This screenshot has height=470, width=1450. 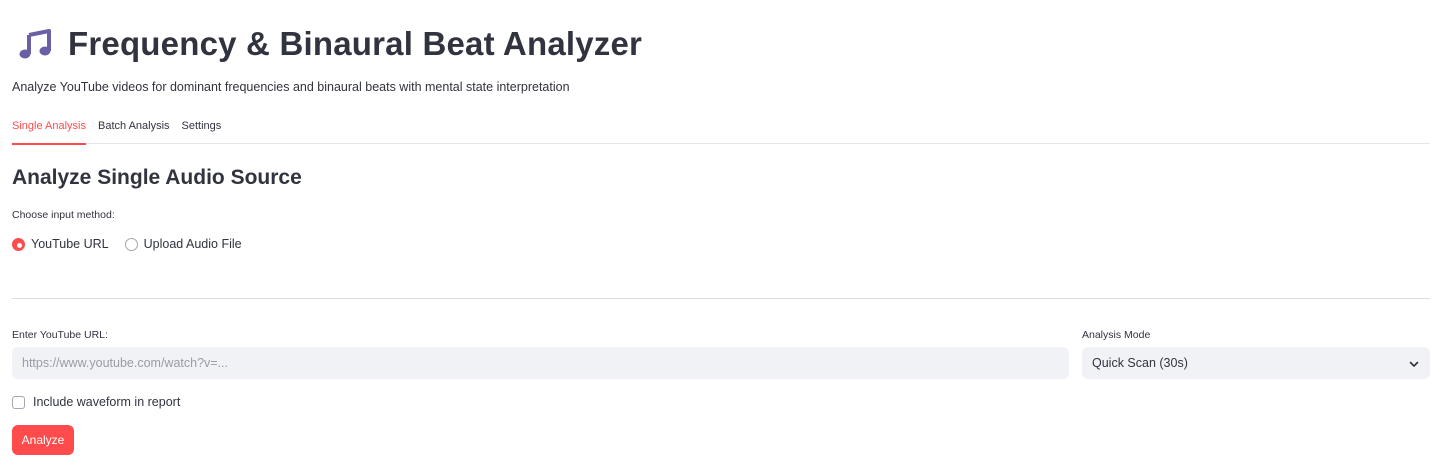 I want to click on tab-single-analysis: Single Analysis, so click(x=49, y=128).